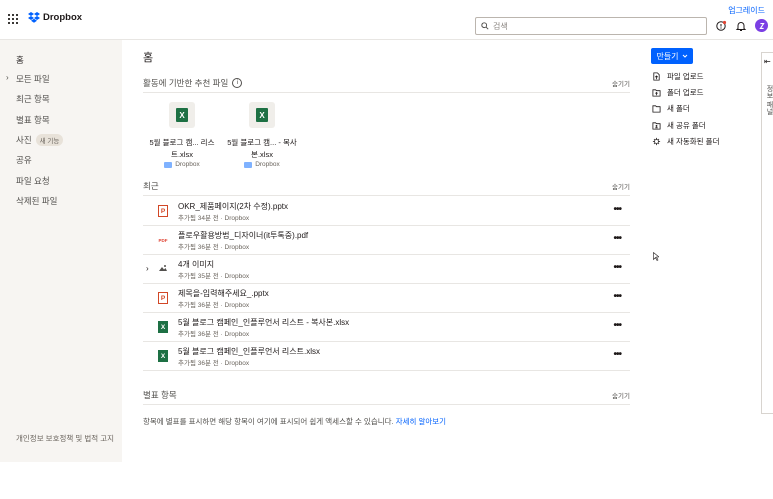 The image size is (773, 499). What do you see at coordinates (767, 233) in the screenshot?
I see `info-panel-rail: ⇤ 정보 패널` at bounding box center [767, 233].